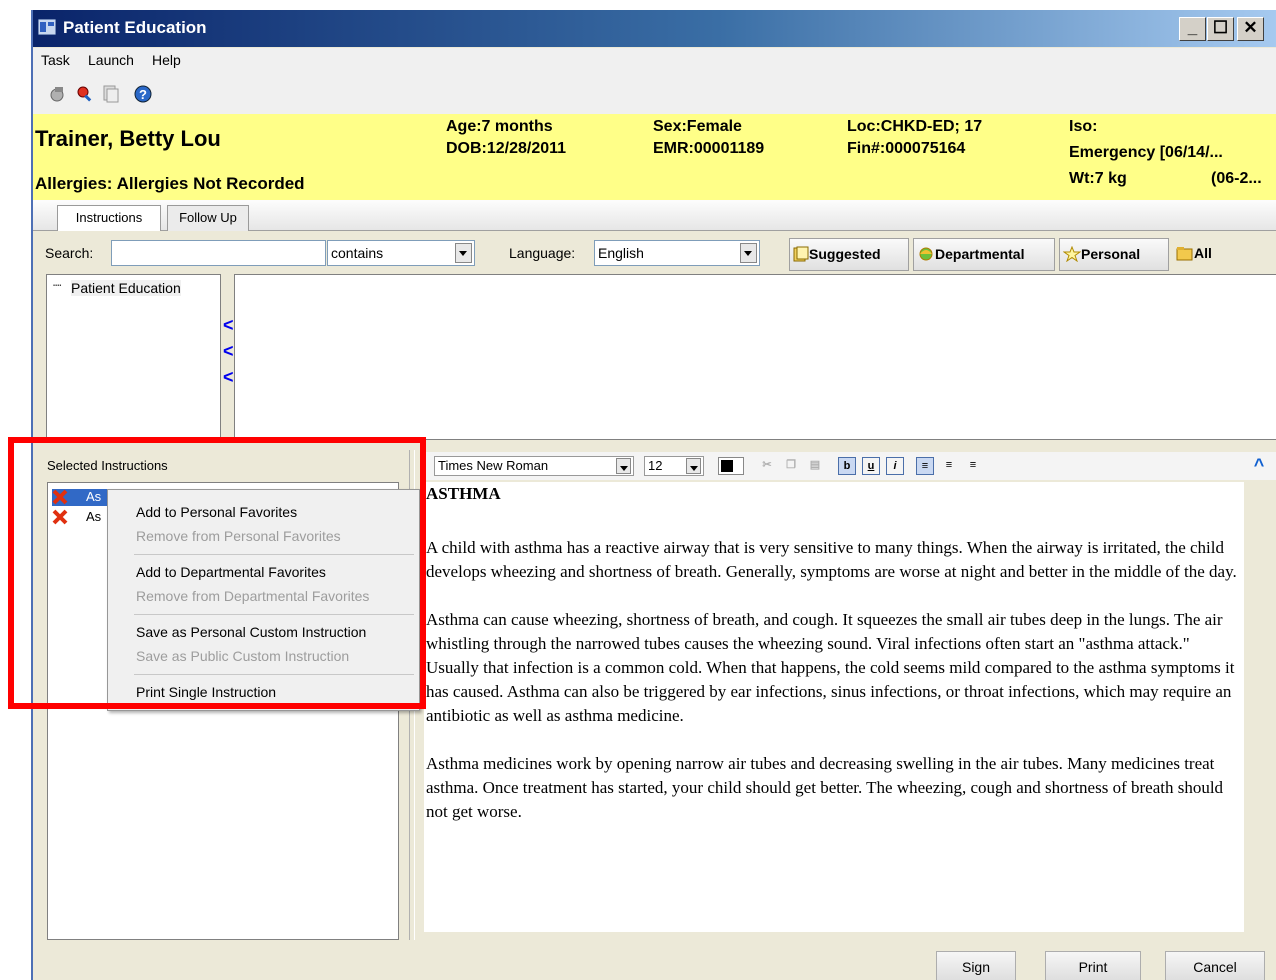 Image resolution: width=1276 pixels, height=980 pixels. What do you see at coordinates (107, 465) in the screenshot?
I see `selected-instructions-label: Selected Instructions` at bounding box center [107, 465].